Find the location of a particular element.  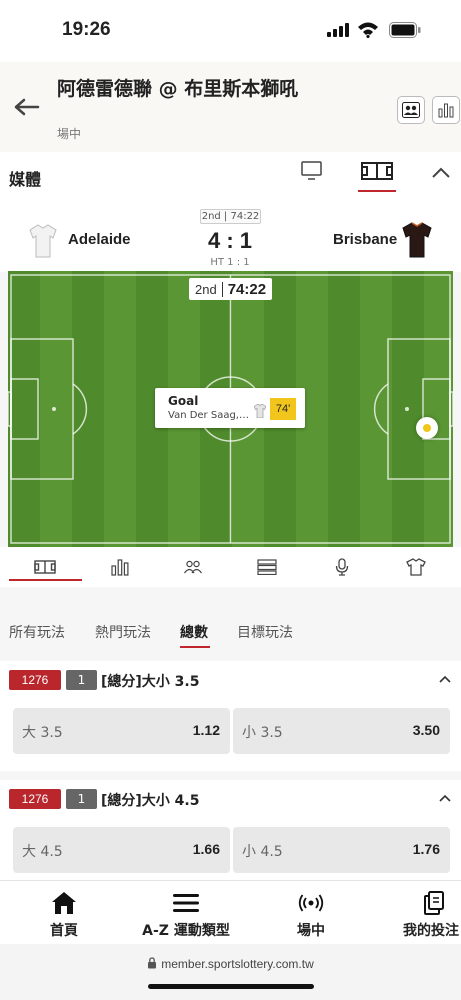

tab-tracker-pitch is located at coordinates (45, 567).